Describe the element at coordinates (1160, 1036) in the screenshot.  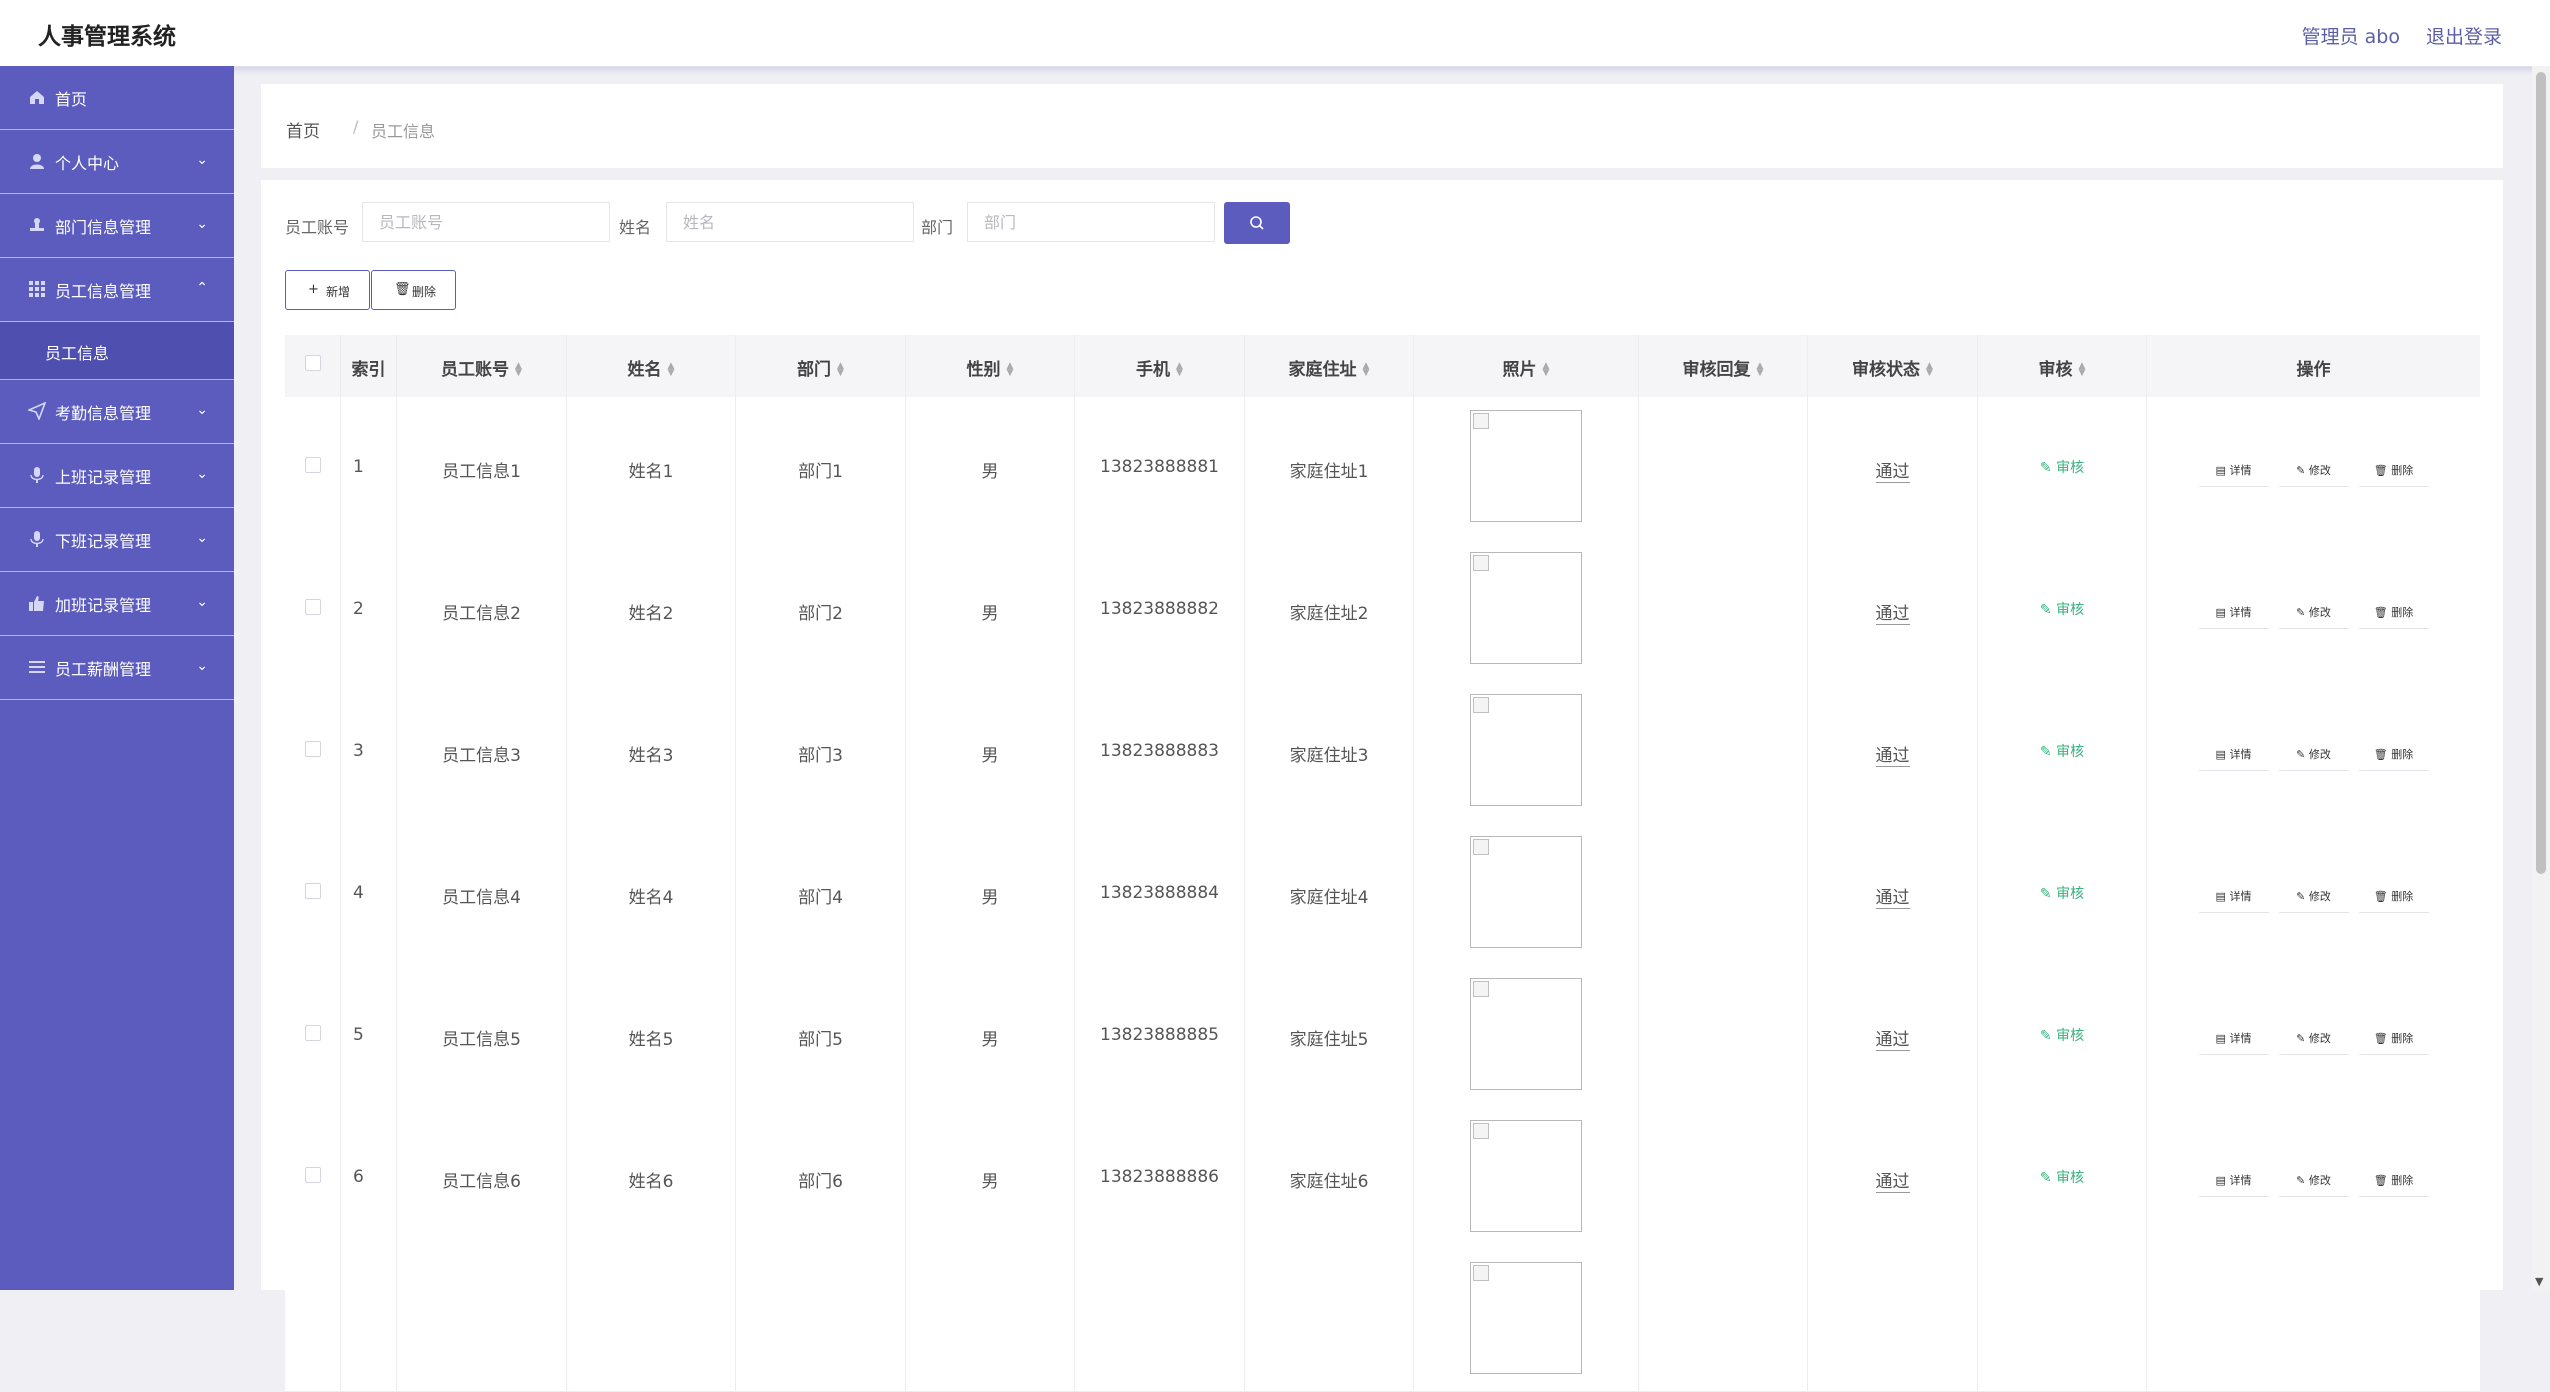
I see `cell-phone: 13823888885` at that location.